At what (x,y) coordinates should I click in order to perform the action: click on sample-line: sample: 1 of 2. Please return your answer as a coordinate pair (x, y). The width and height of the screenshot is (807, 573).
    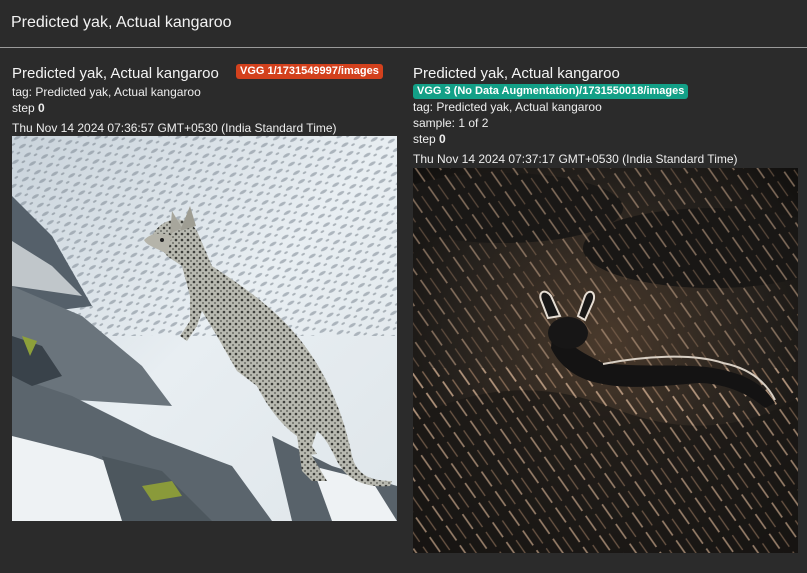
    Looking at the image, I should click on (451, 123).